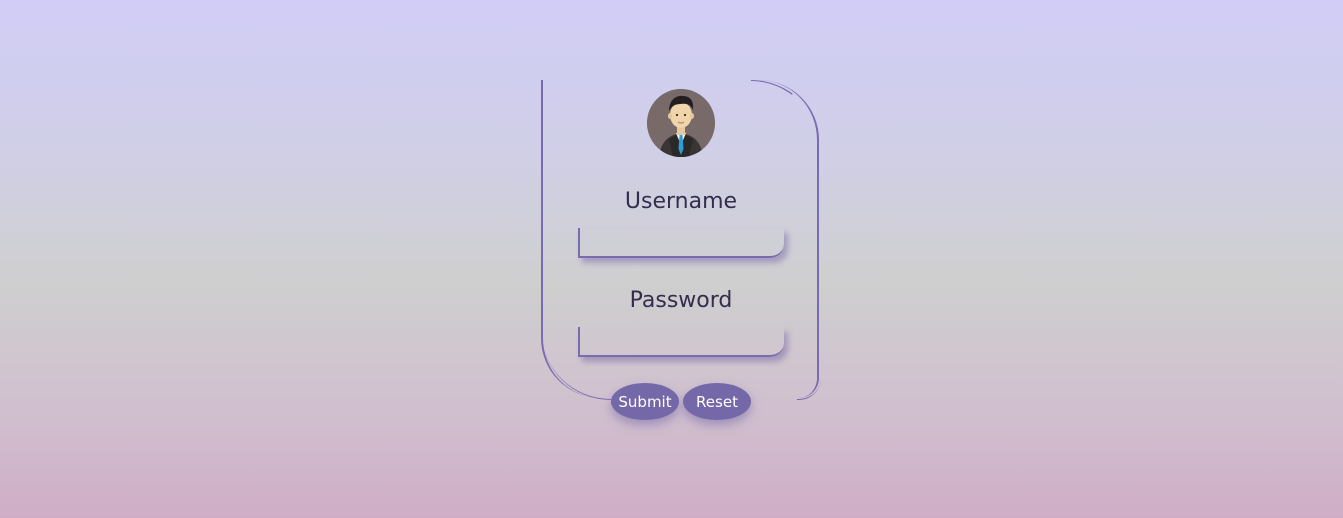 This screenshot has width=1343, height=518. I want to click on card-bottom-right-arc, so click(809, 389).